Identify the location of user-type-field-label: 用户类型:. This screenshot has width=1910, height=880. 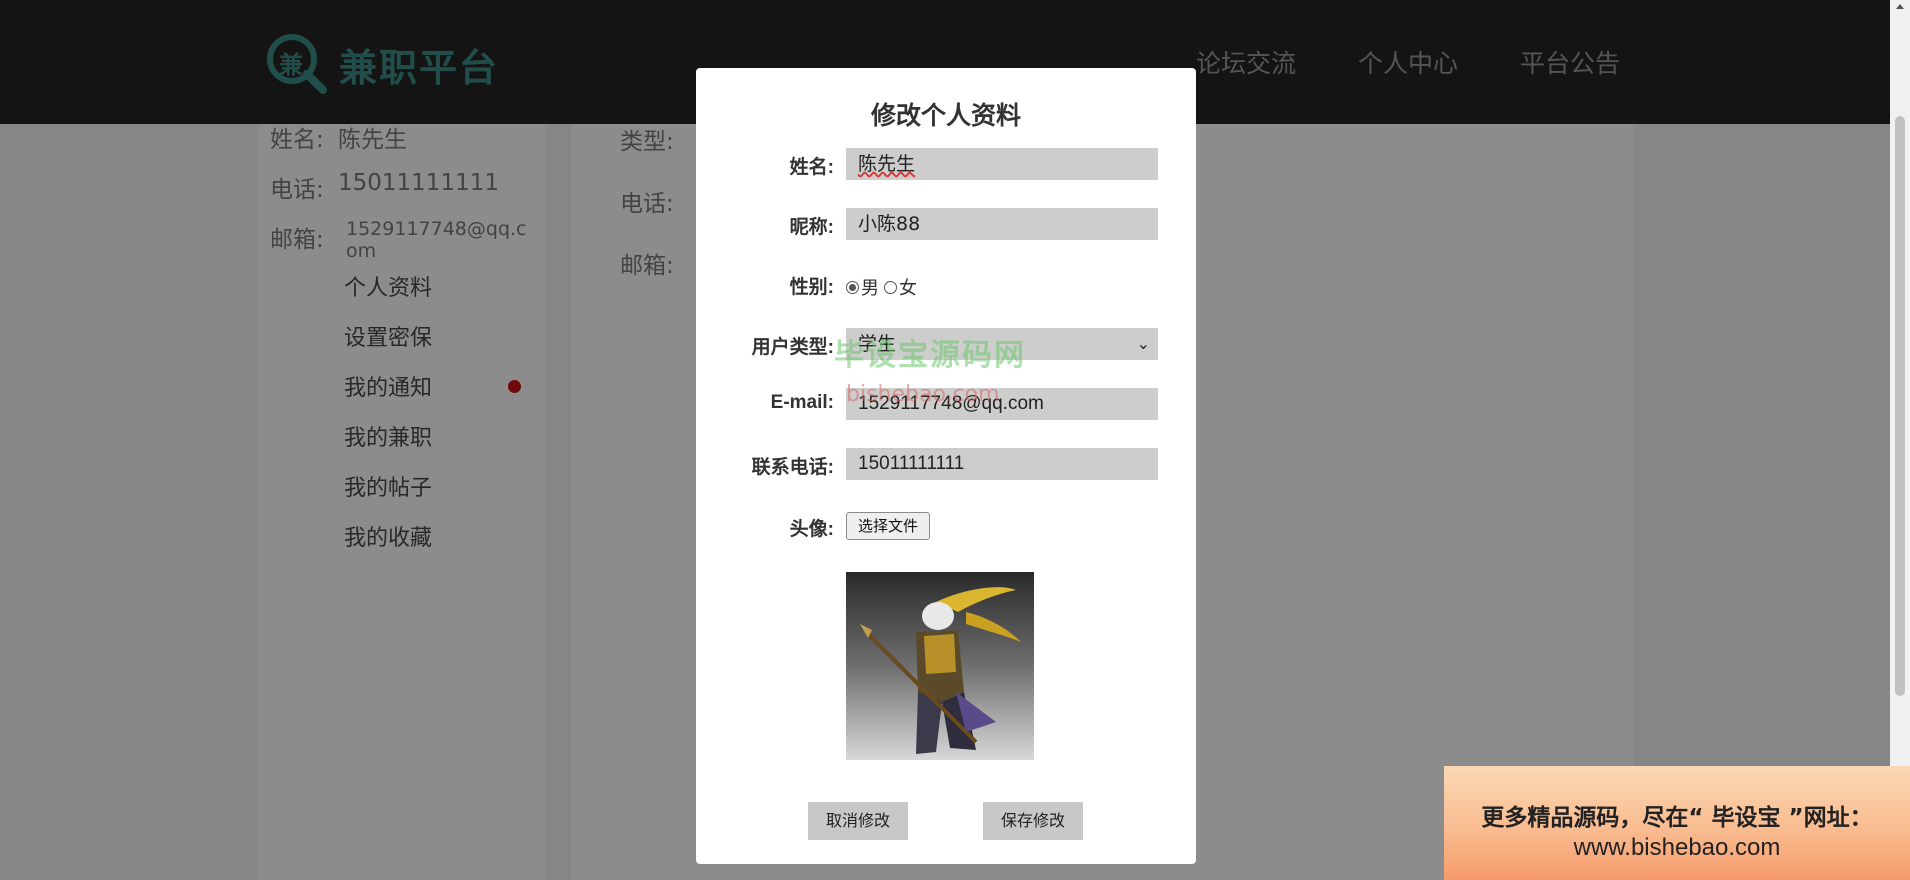
(792, 347).